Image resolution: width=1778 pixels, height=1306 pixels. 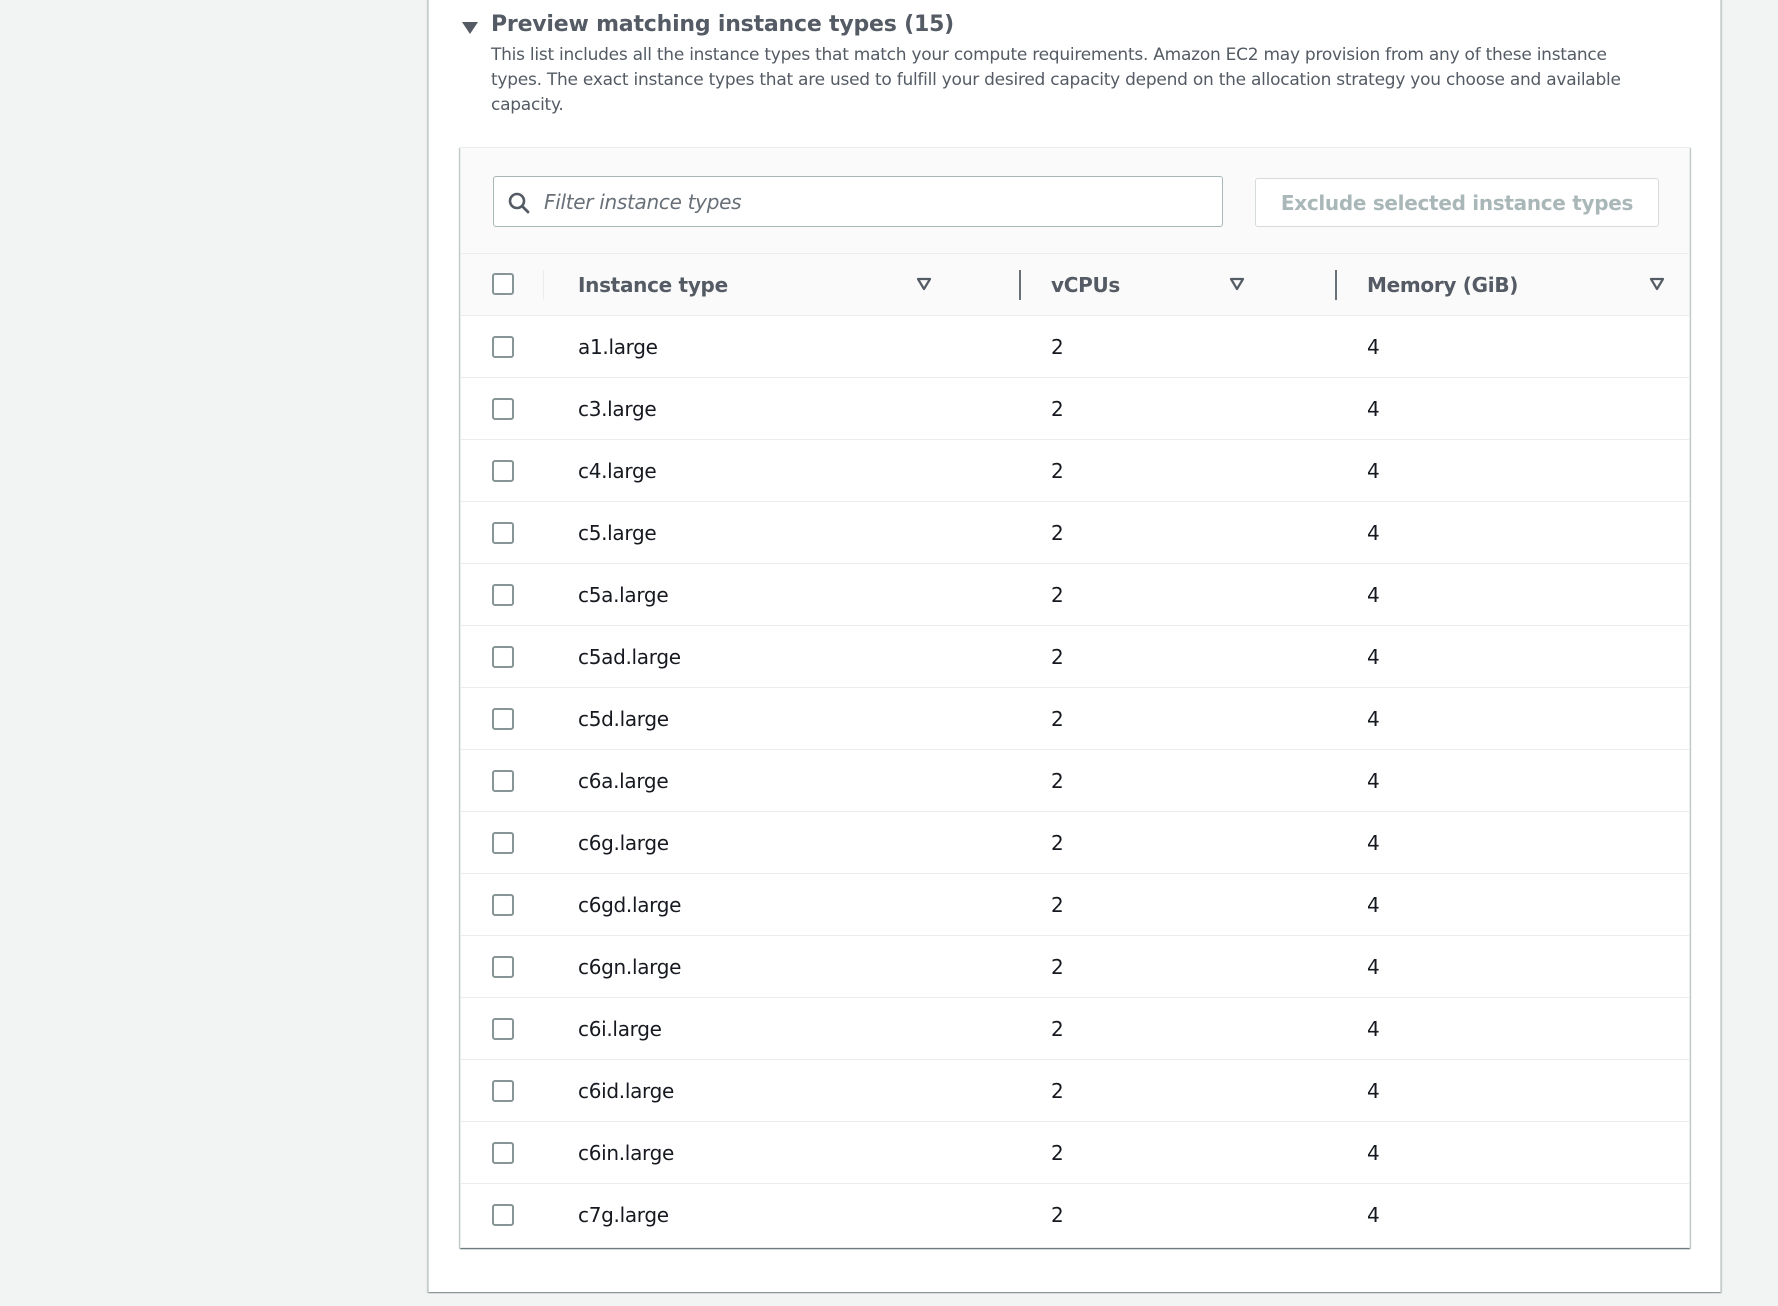 I want to click on table-row: c5d.large 2 4, so click(x=1075, y=719).